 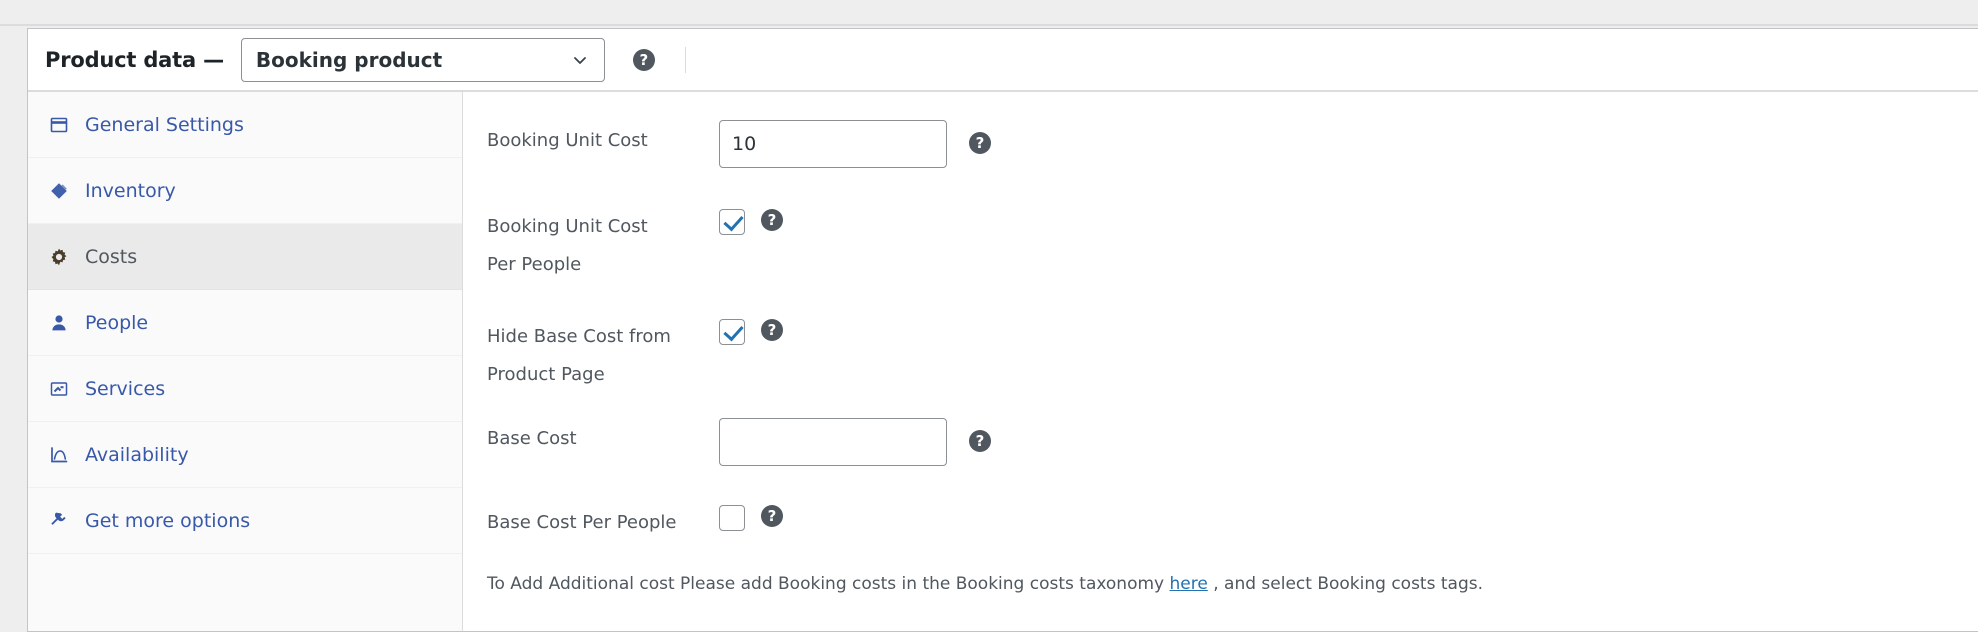 I want to click on product-data-header: Product data — Booking product ?, so click(x=1003, y=60).